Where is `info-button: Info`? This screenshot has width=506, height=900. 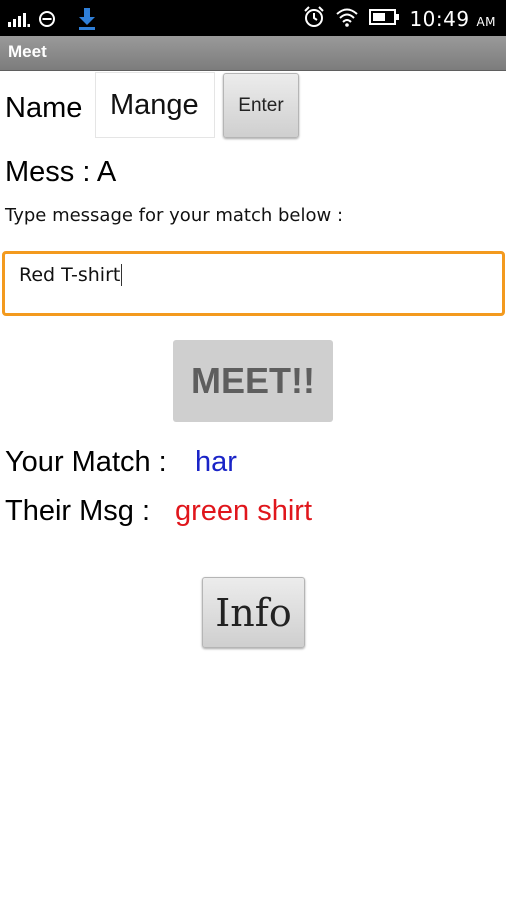
info-button: Info is located at coordinates (253, 612).